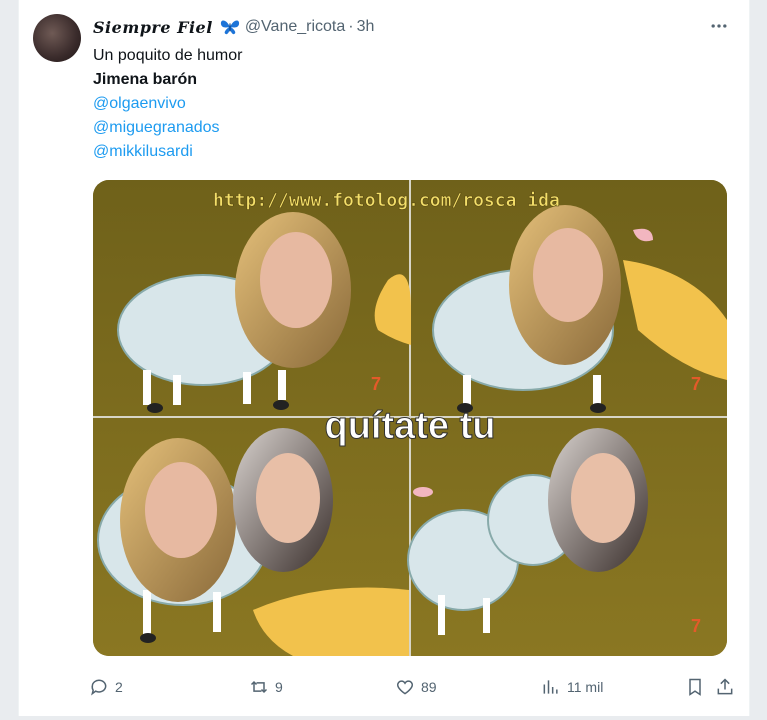 The image size is (767, 720). I want to click on mention-link: @olgaenvivo, so click(167, 104).